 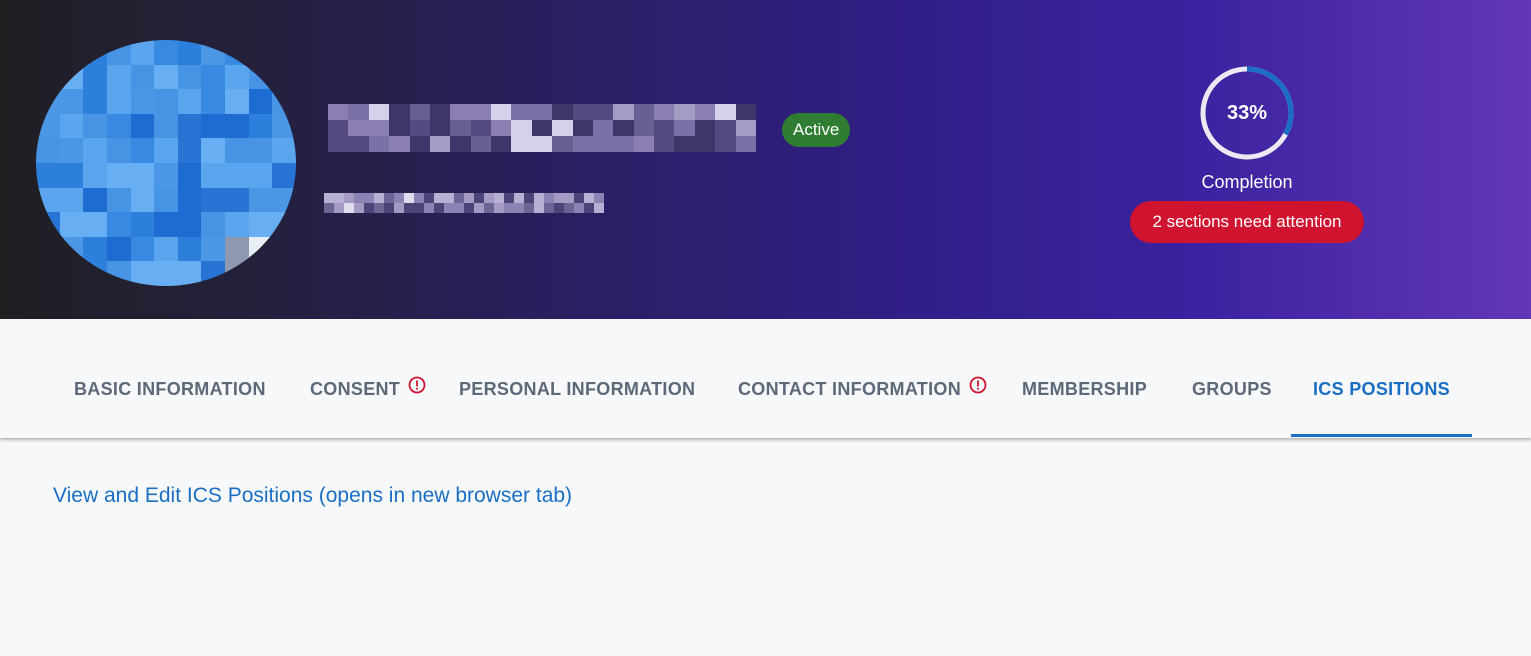 What do you see at coordinates (1084, 378) in the screenshot?
I see `tab-membership: MEMBERSHIP` at bounding box center [1084, 378].